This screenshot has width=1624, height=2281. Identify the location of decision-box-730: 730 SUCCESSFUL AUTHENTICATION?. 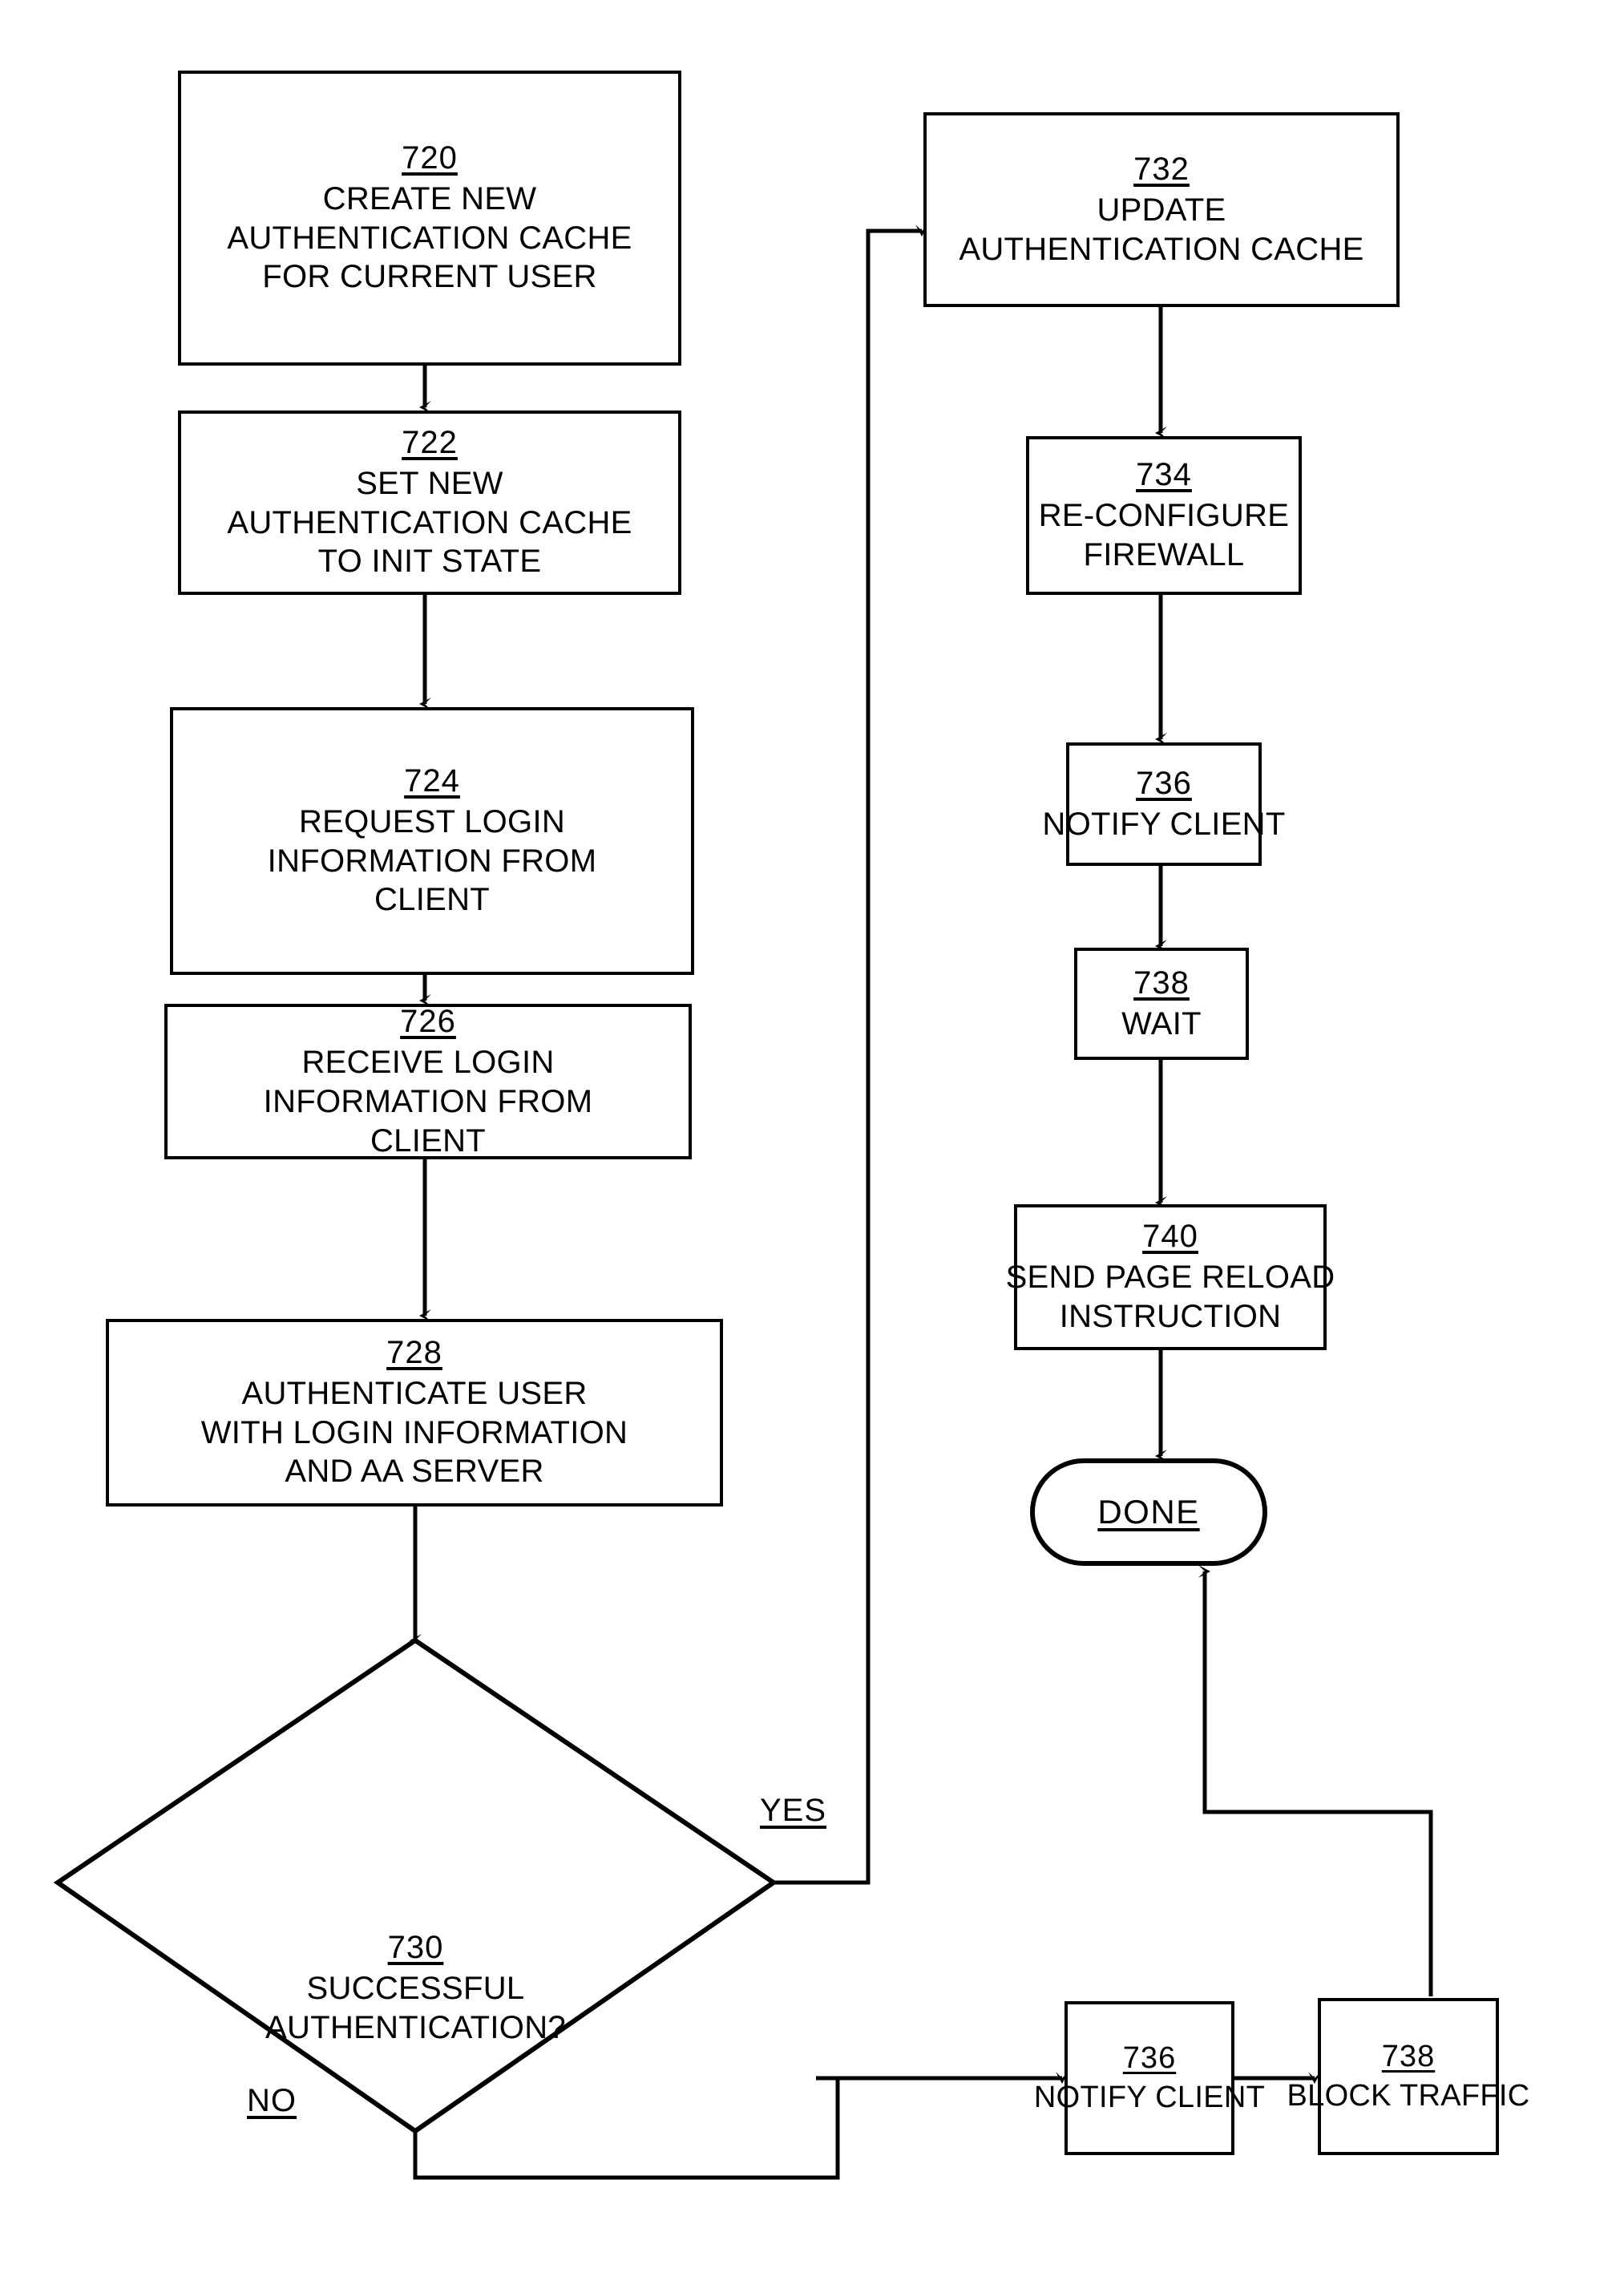
(416, 1886).